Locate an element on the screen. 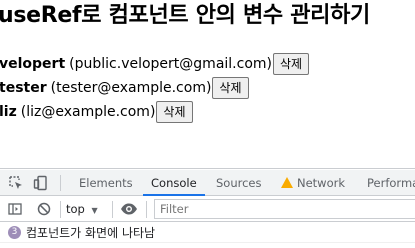 This screenshot has width=415, height=248. clear-console-icon is located at coordinates (44, 209).